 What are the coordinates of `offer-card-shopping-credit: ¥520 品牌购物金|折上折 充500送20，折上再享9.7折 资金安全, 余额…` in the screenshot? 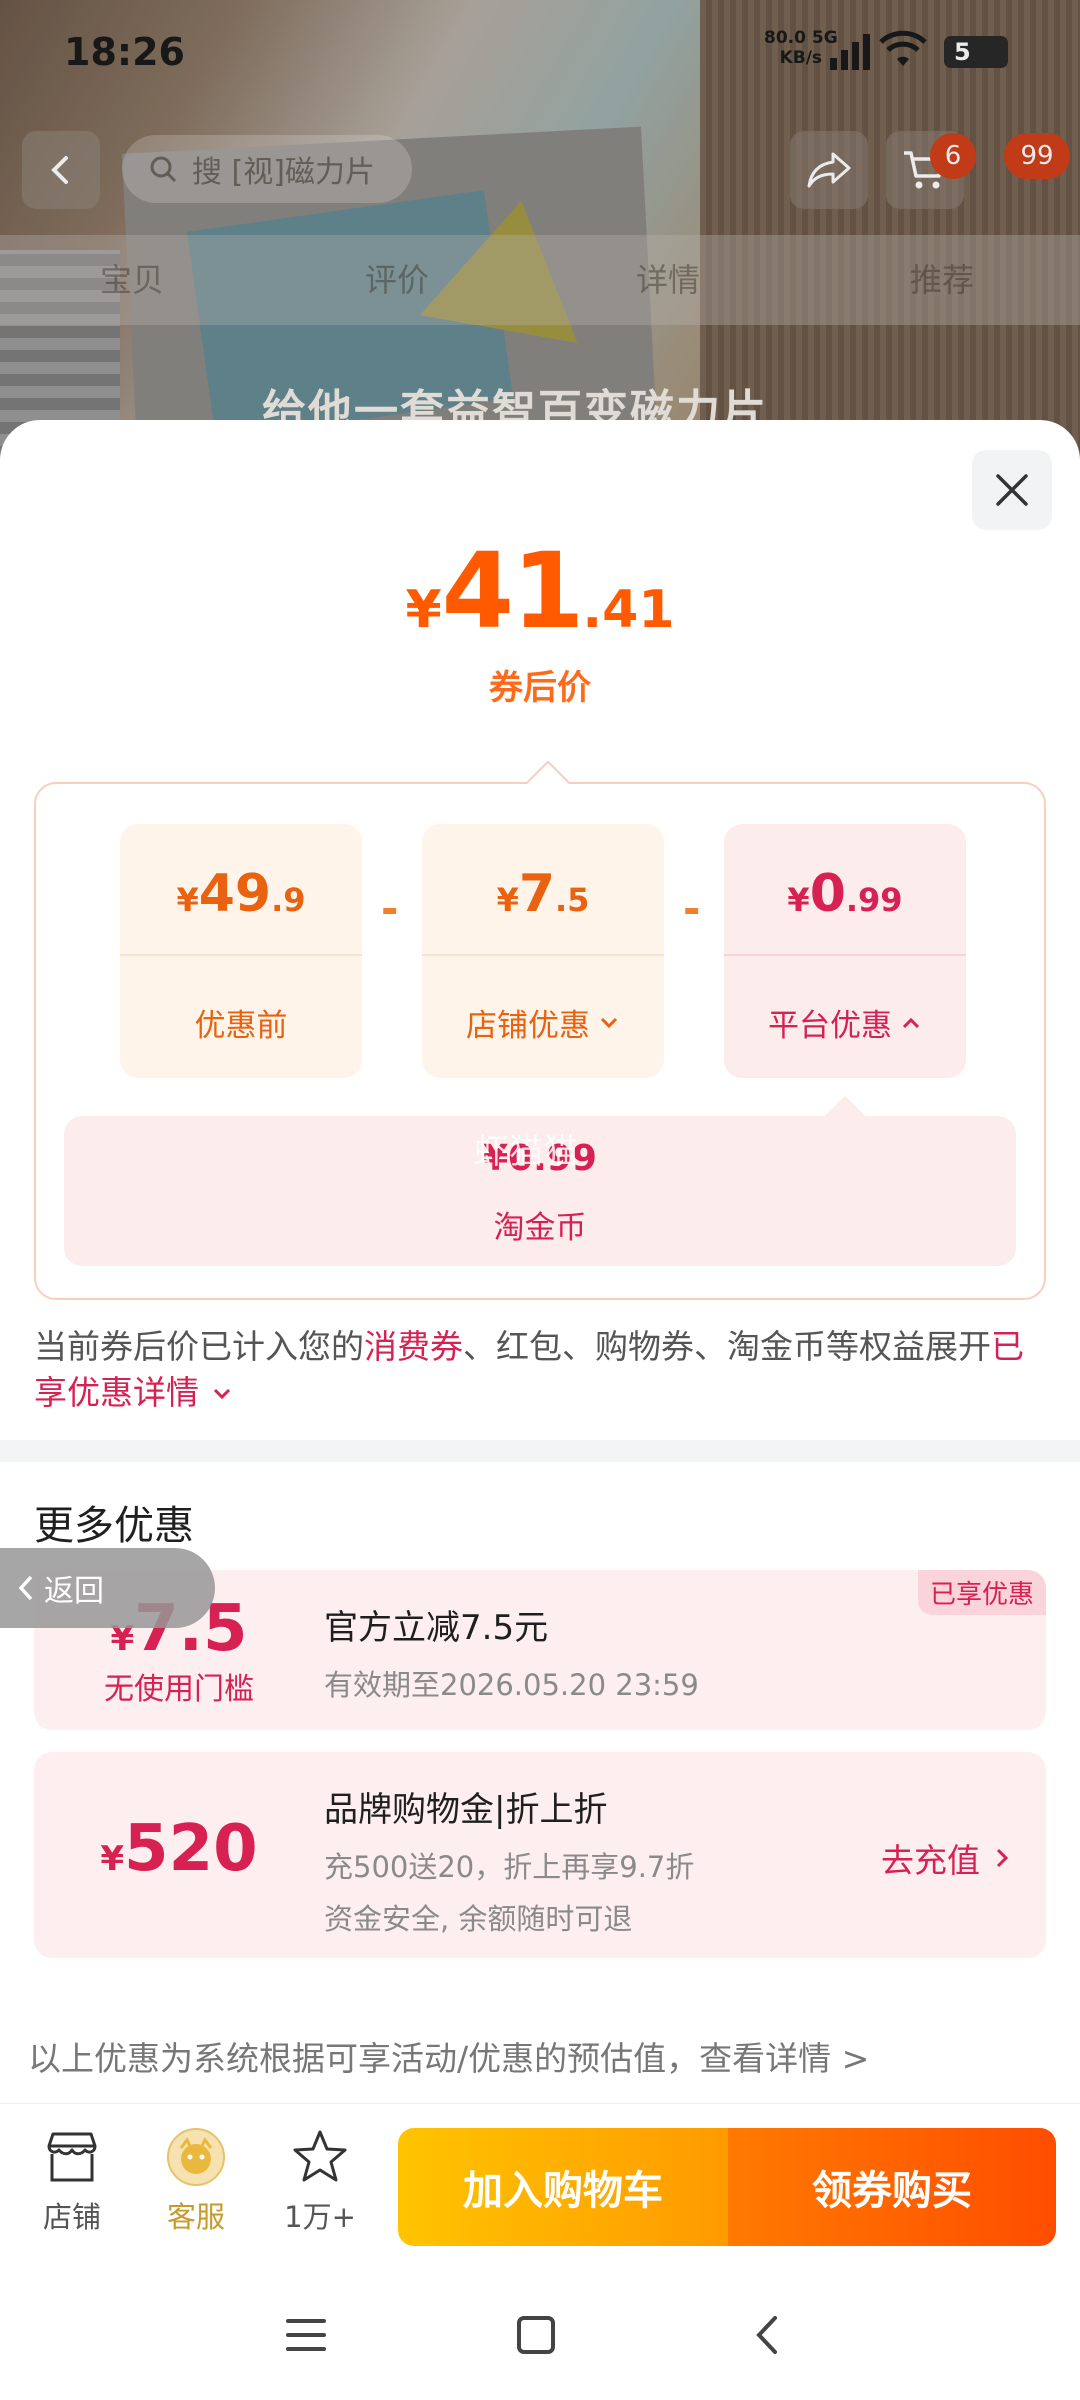 It's located at (540, 1855).